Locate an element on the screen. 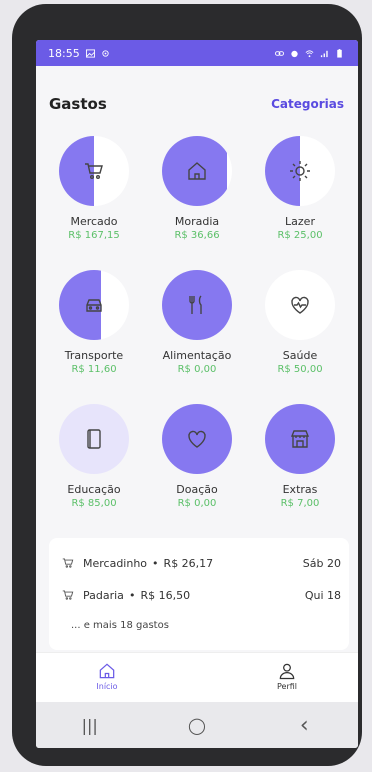 This screenshot has height=772, width=372. sun-icon is located at coordinates (300, 171).